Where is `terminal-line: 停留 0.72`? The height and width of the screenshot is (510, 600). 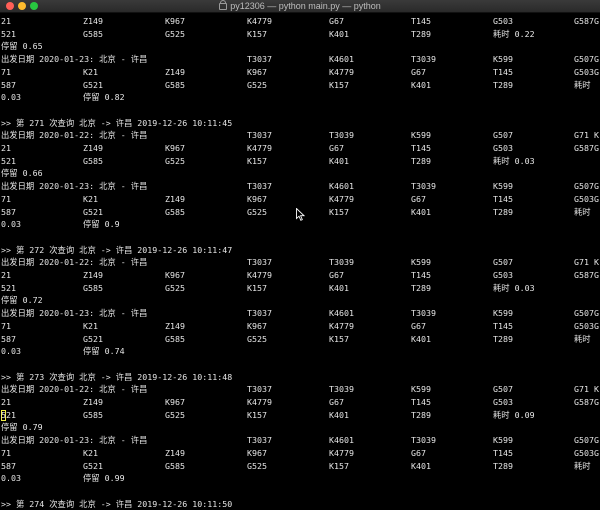
terminal-line: 停留 0.72 is located at coordinates (300, 300).